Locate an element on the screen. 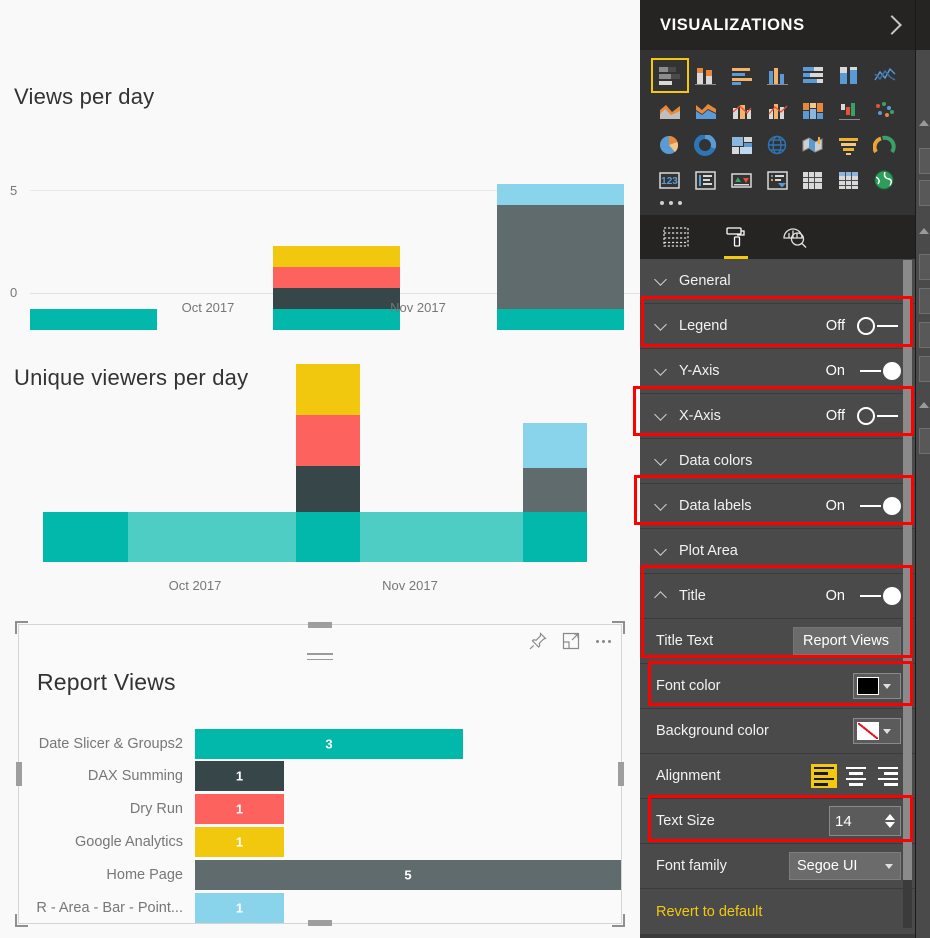 This screenshot has height=938, width=930. visual-icon-filled-map is located at coordinates (813, 145).